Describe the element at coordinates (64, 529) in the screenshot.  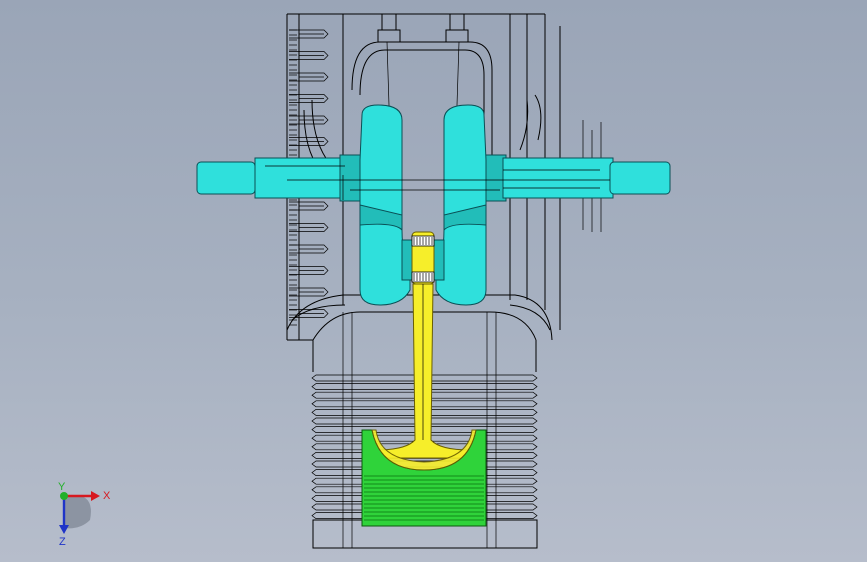
I see `z-axis-arrowhead` at that location.